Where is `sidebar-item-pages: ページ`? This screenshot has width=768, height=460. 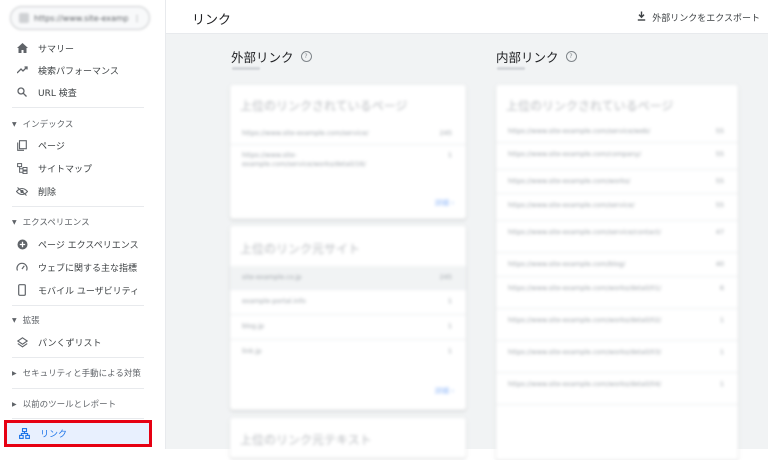
sidebar-item-pages: ページ is located at coordinates (76, 145).